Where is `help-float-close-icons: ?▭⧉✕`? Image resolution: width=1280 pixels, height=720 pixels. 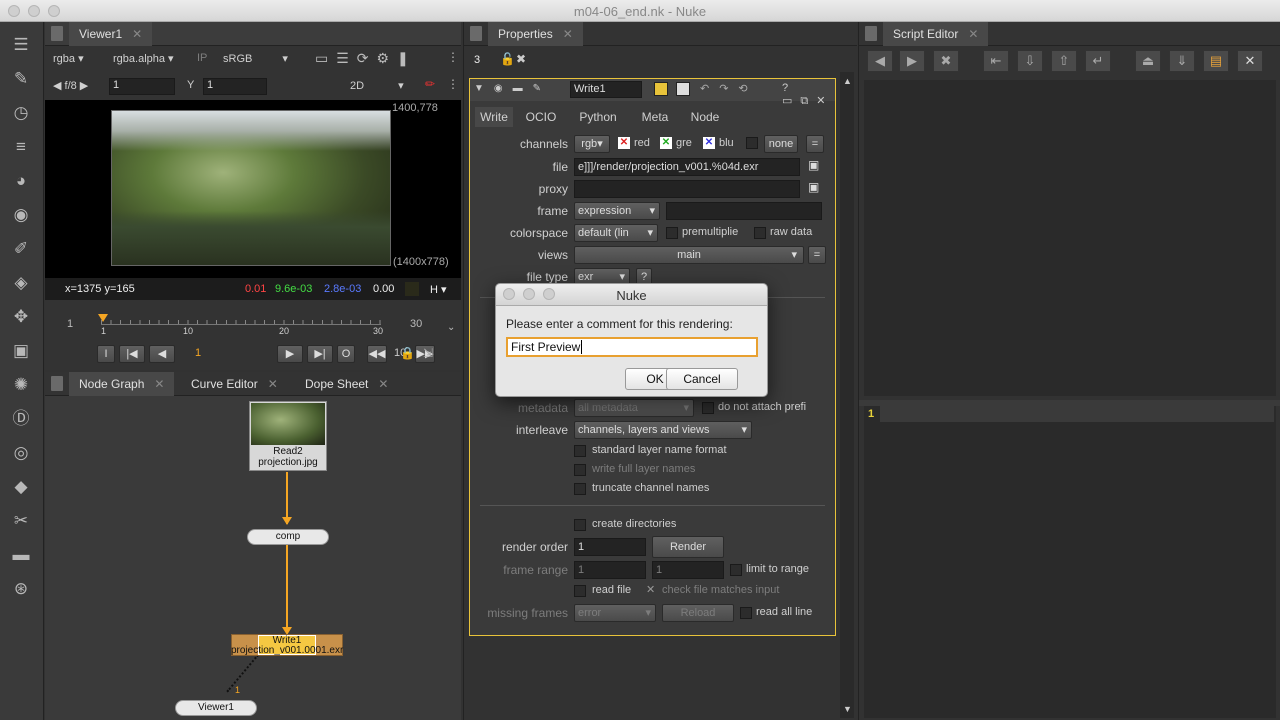 help-float-close-icons: ?▭⧉✕ is located at coordinates (808, 95).